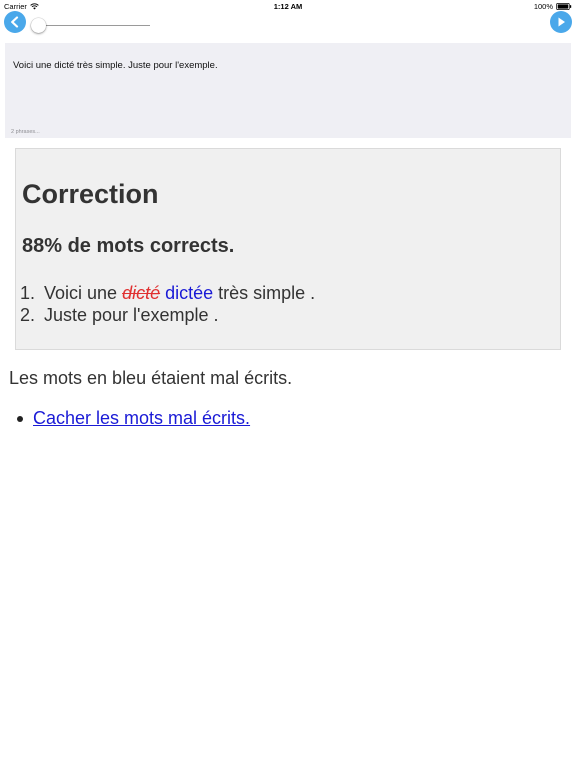 The height and width of the screenshot is (768, 576). Describe the element at coordinates (83, 293) in the screenshot. I see `sentence-text: Voici une` at that location.